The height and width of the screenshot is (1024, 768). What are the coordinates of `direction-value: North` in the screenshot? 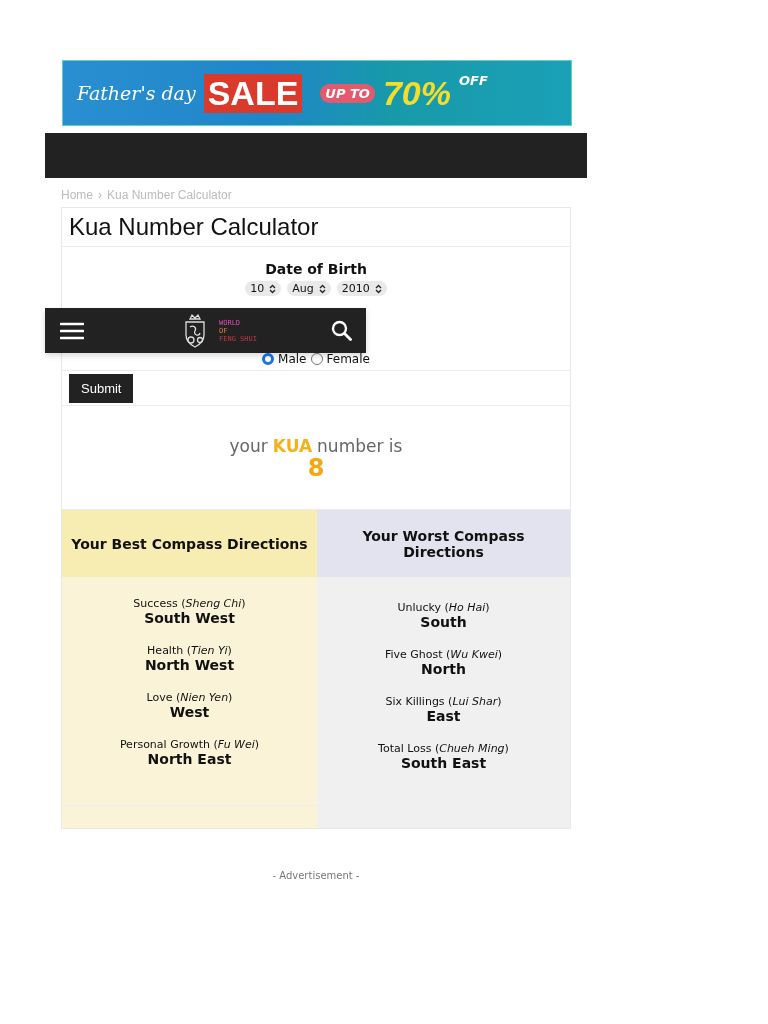 It's located at (443, 669).